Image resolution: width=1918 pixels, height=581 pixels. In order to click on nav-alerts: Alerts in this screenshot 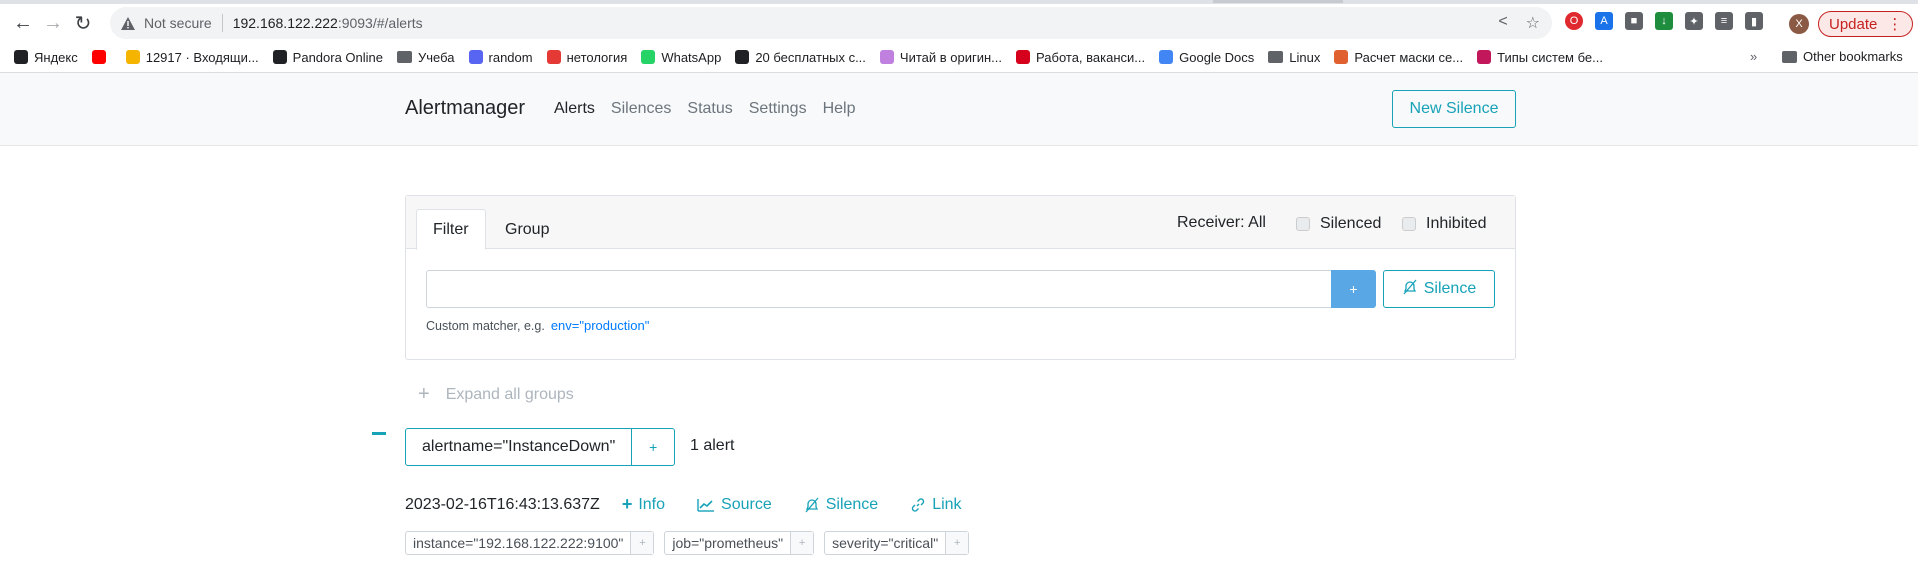, I will do `click(574, 109)`.